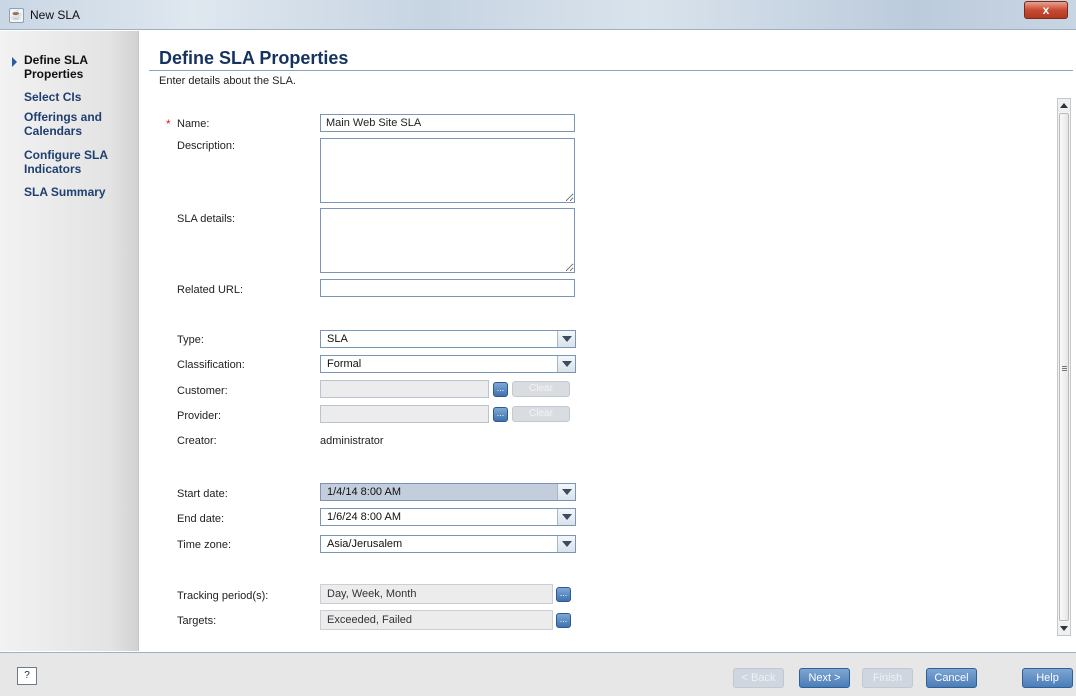  I want to click on time-zone-value: Asia/Jerusalem, so click(365, 544).